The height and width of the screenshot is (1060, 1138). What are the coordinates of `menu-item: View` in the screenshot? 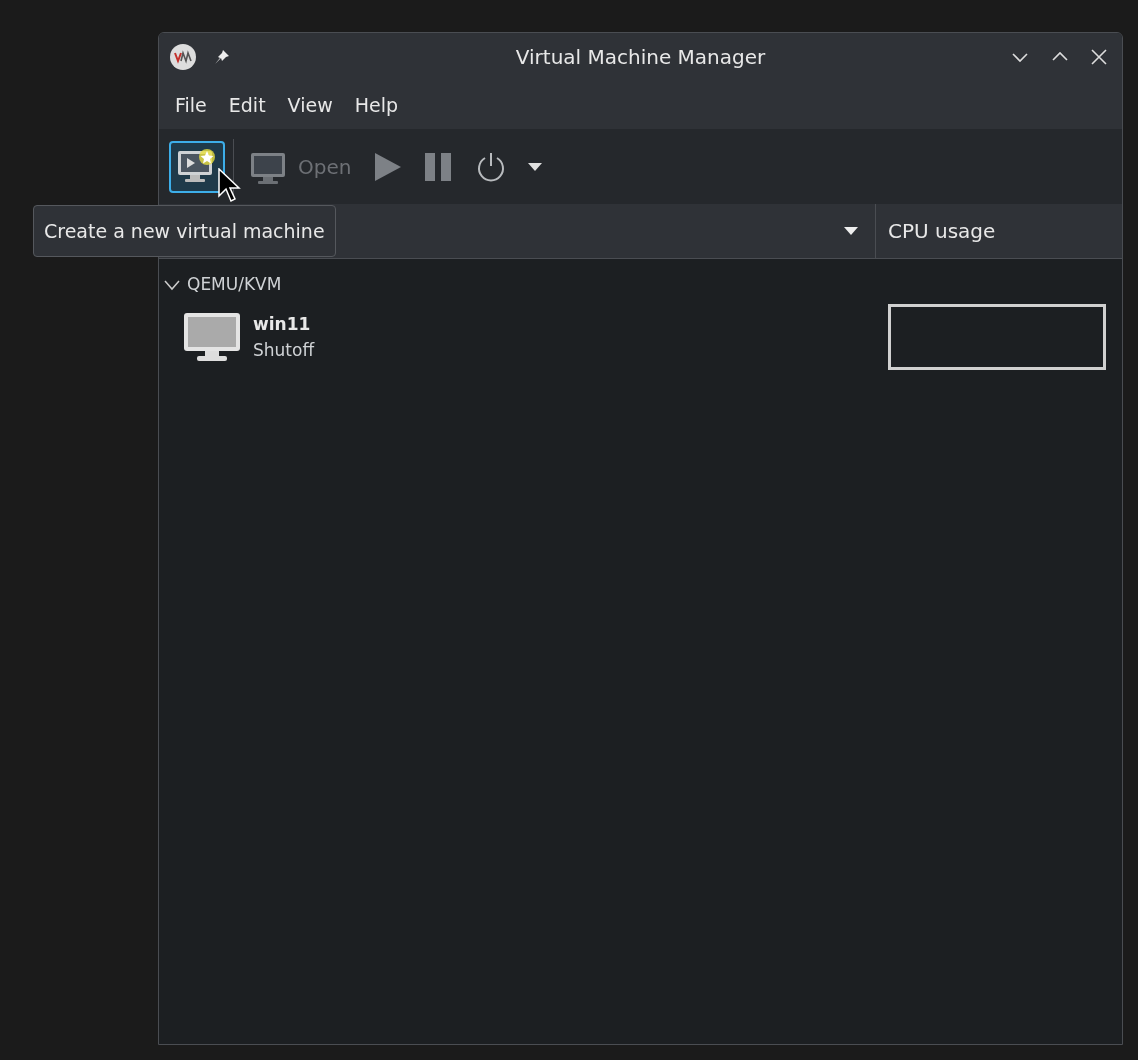 It's located at (310, 105).